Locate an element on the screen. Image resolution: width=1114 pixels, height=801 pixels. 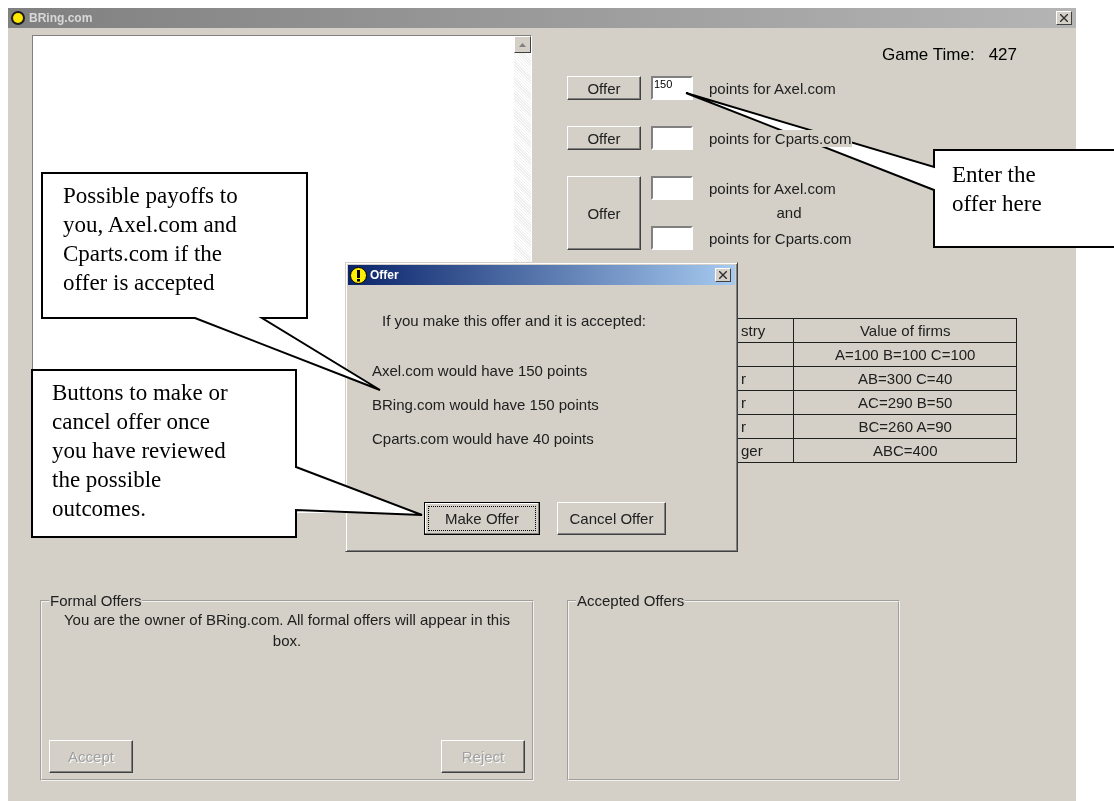
outcome-text: BRing.com would have 150 points is located at coordinates (486, 405).